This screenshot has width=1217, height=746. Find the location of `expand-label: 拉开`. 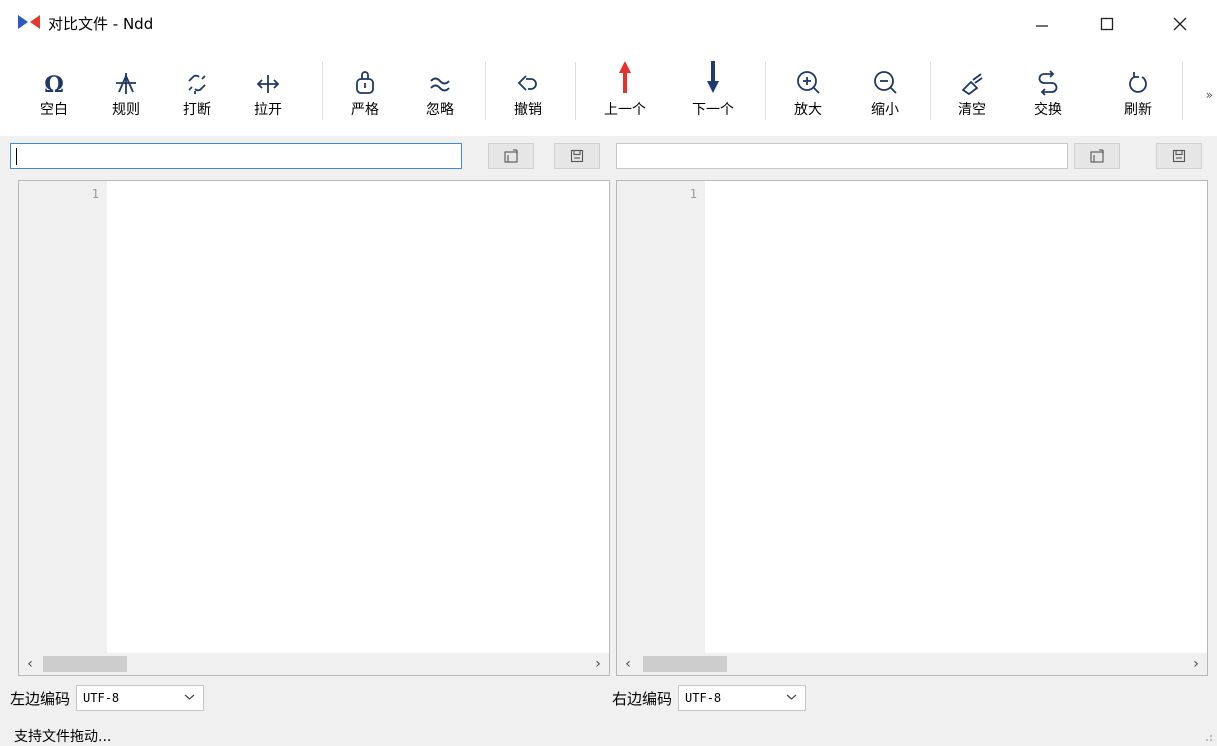

expand-label: 拉开 is located at coordinates (268, 110).